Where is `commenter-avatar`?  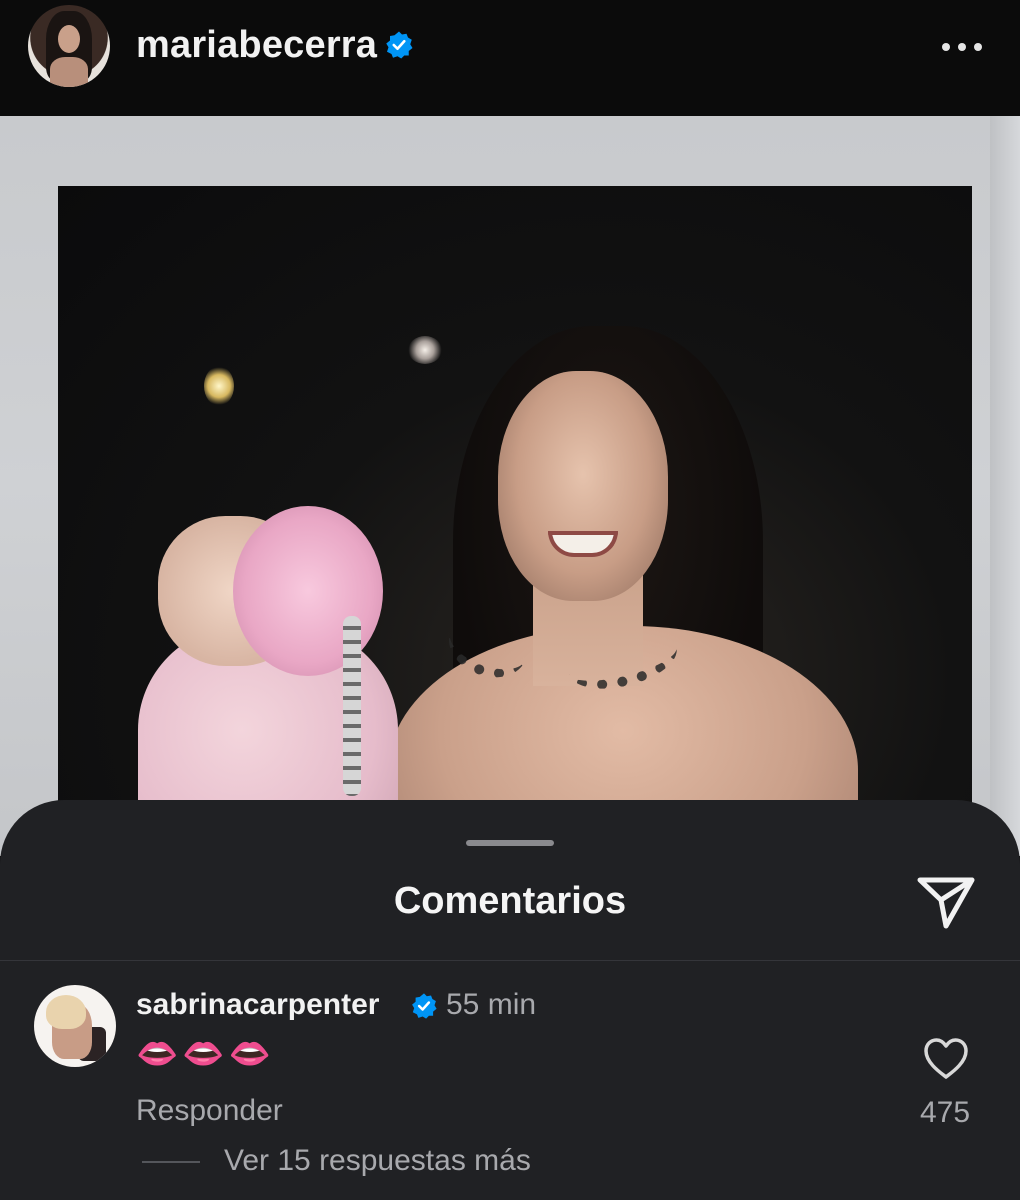 commenter-avatar is located at coordinates (75, 1026).